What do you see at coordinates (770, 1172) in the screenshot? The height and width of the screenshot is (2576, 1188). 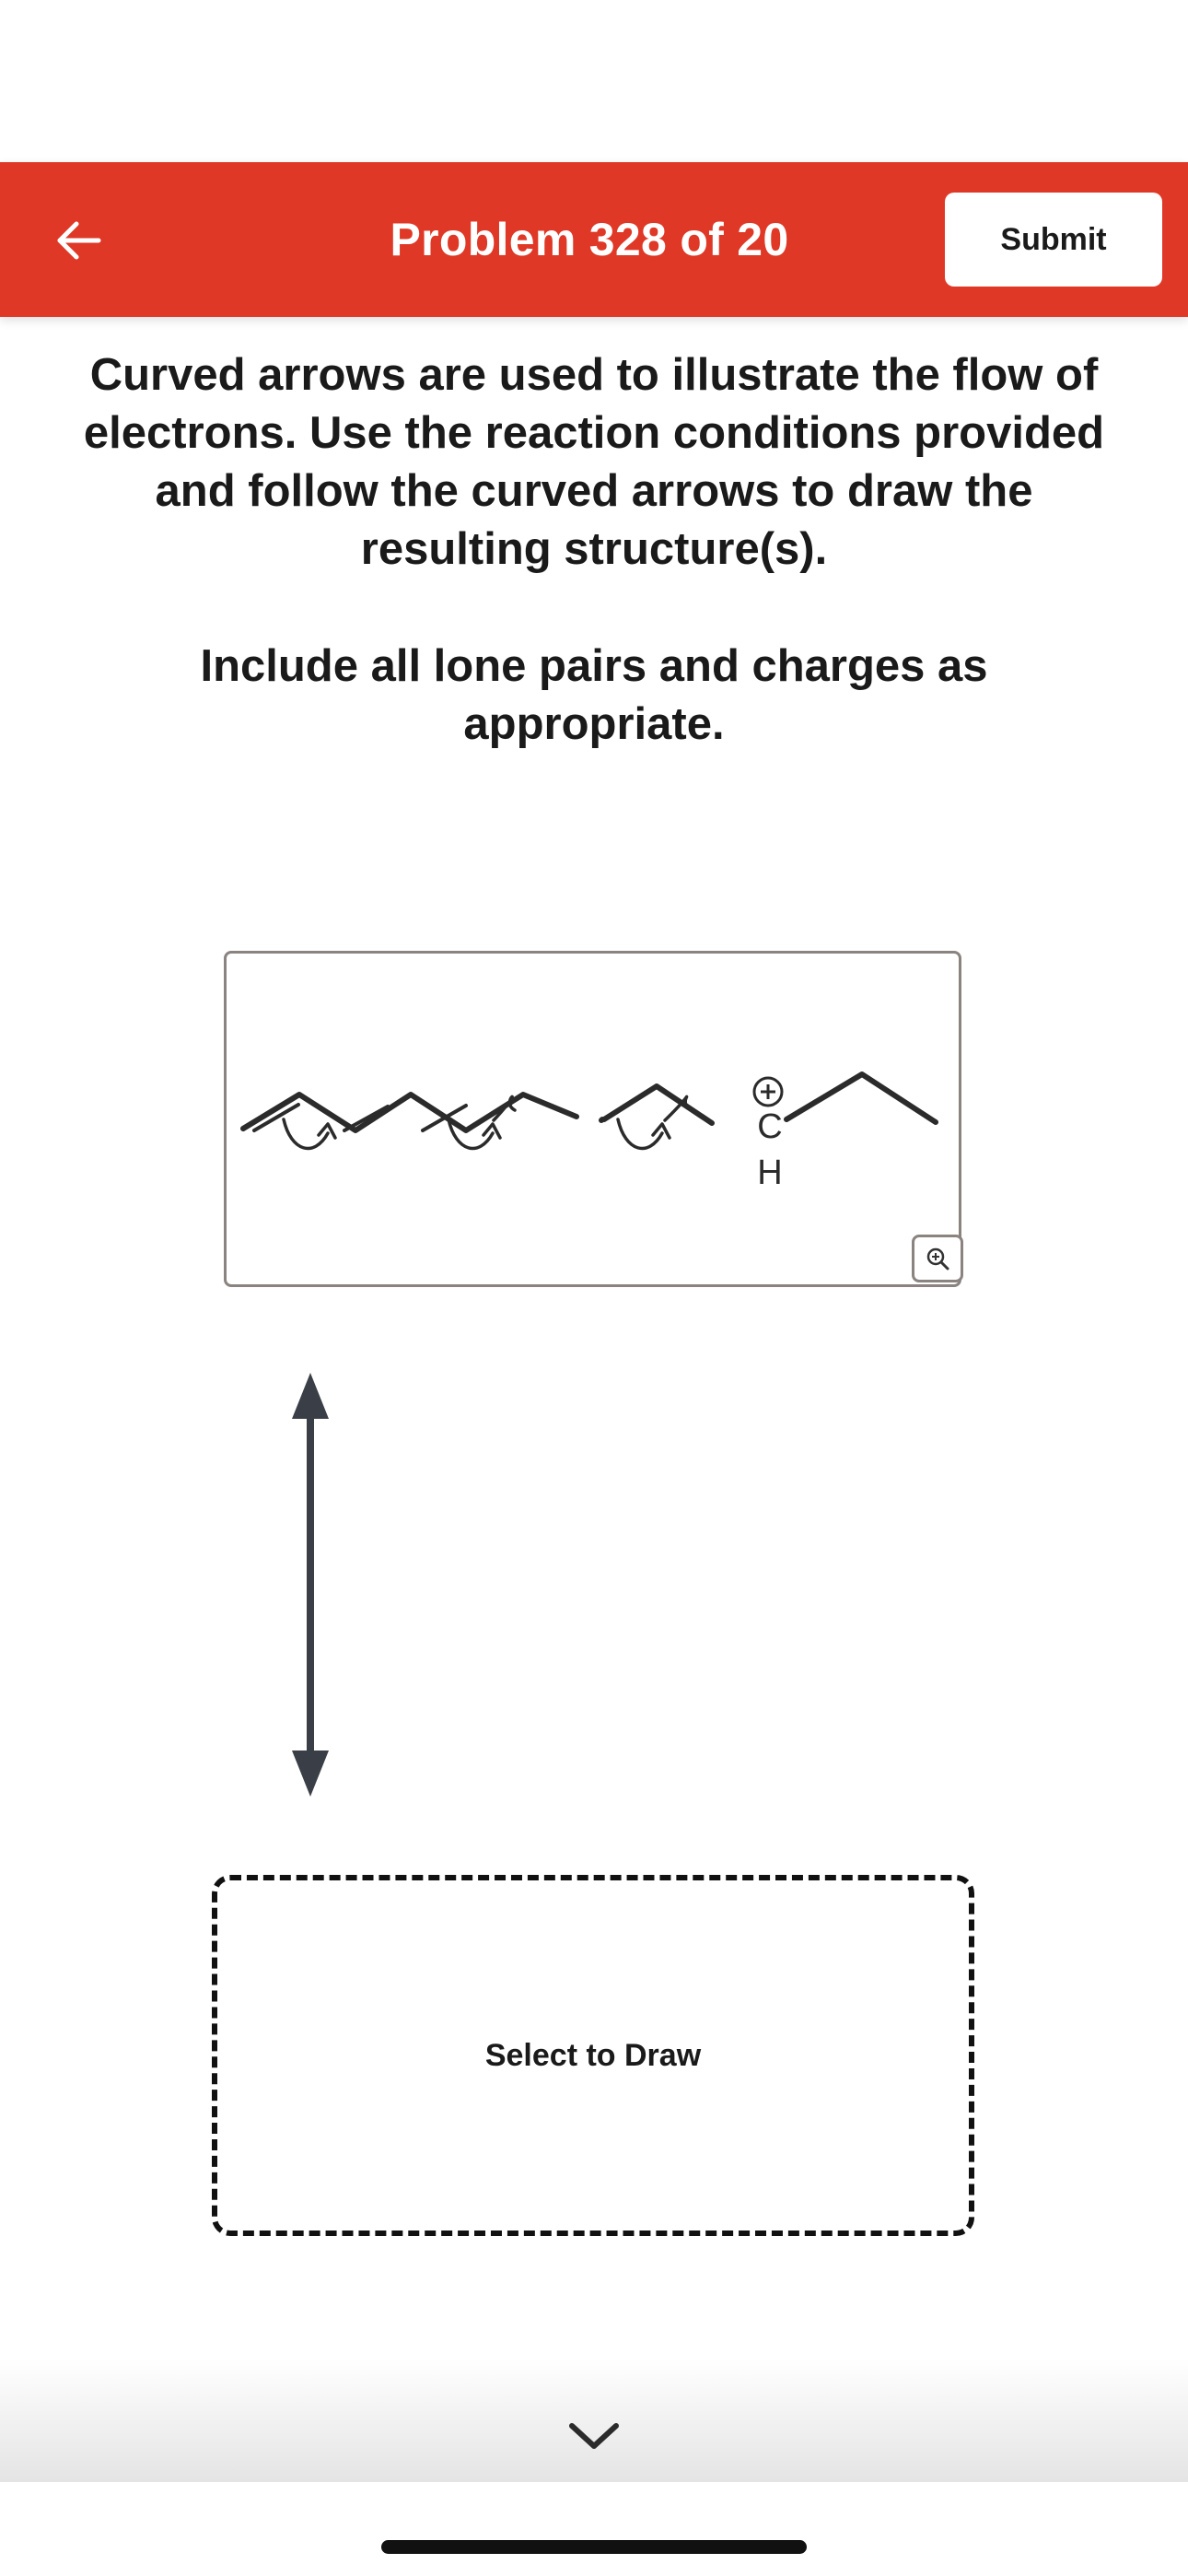 I see `hydrogen-label: H` at bounding box center [770, 1172].